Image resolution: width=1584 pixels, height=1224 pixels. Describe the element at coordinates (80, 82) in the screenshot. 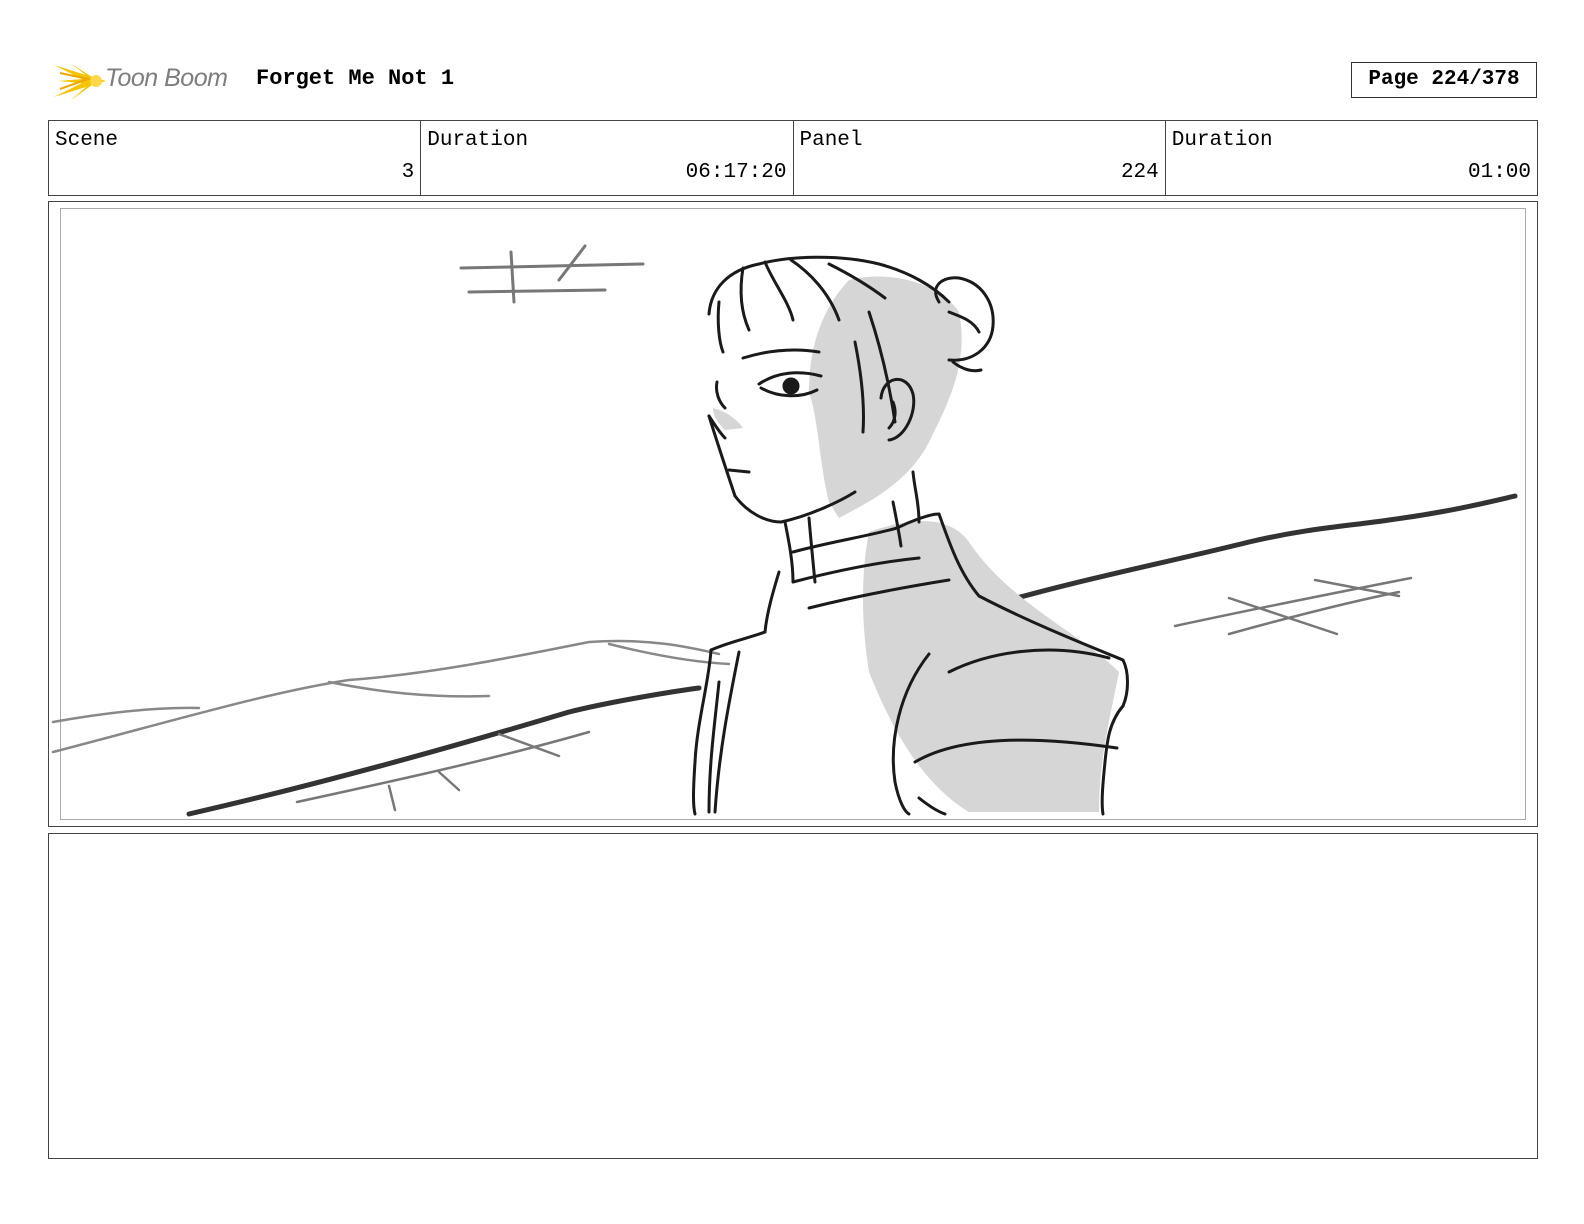

I see `star-burst-icon` at that location.